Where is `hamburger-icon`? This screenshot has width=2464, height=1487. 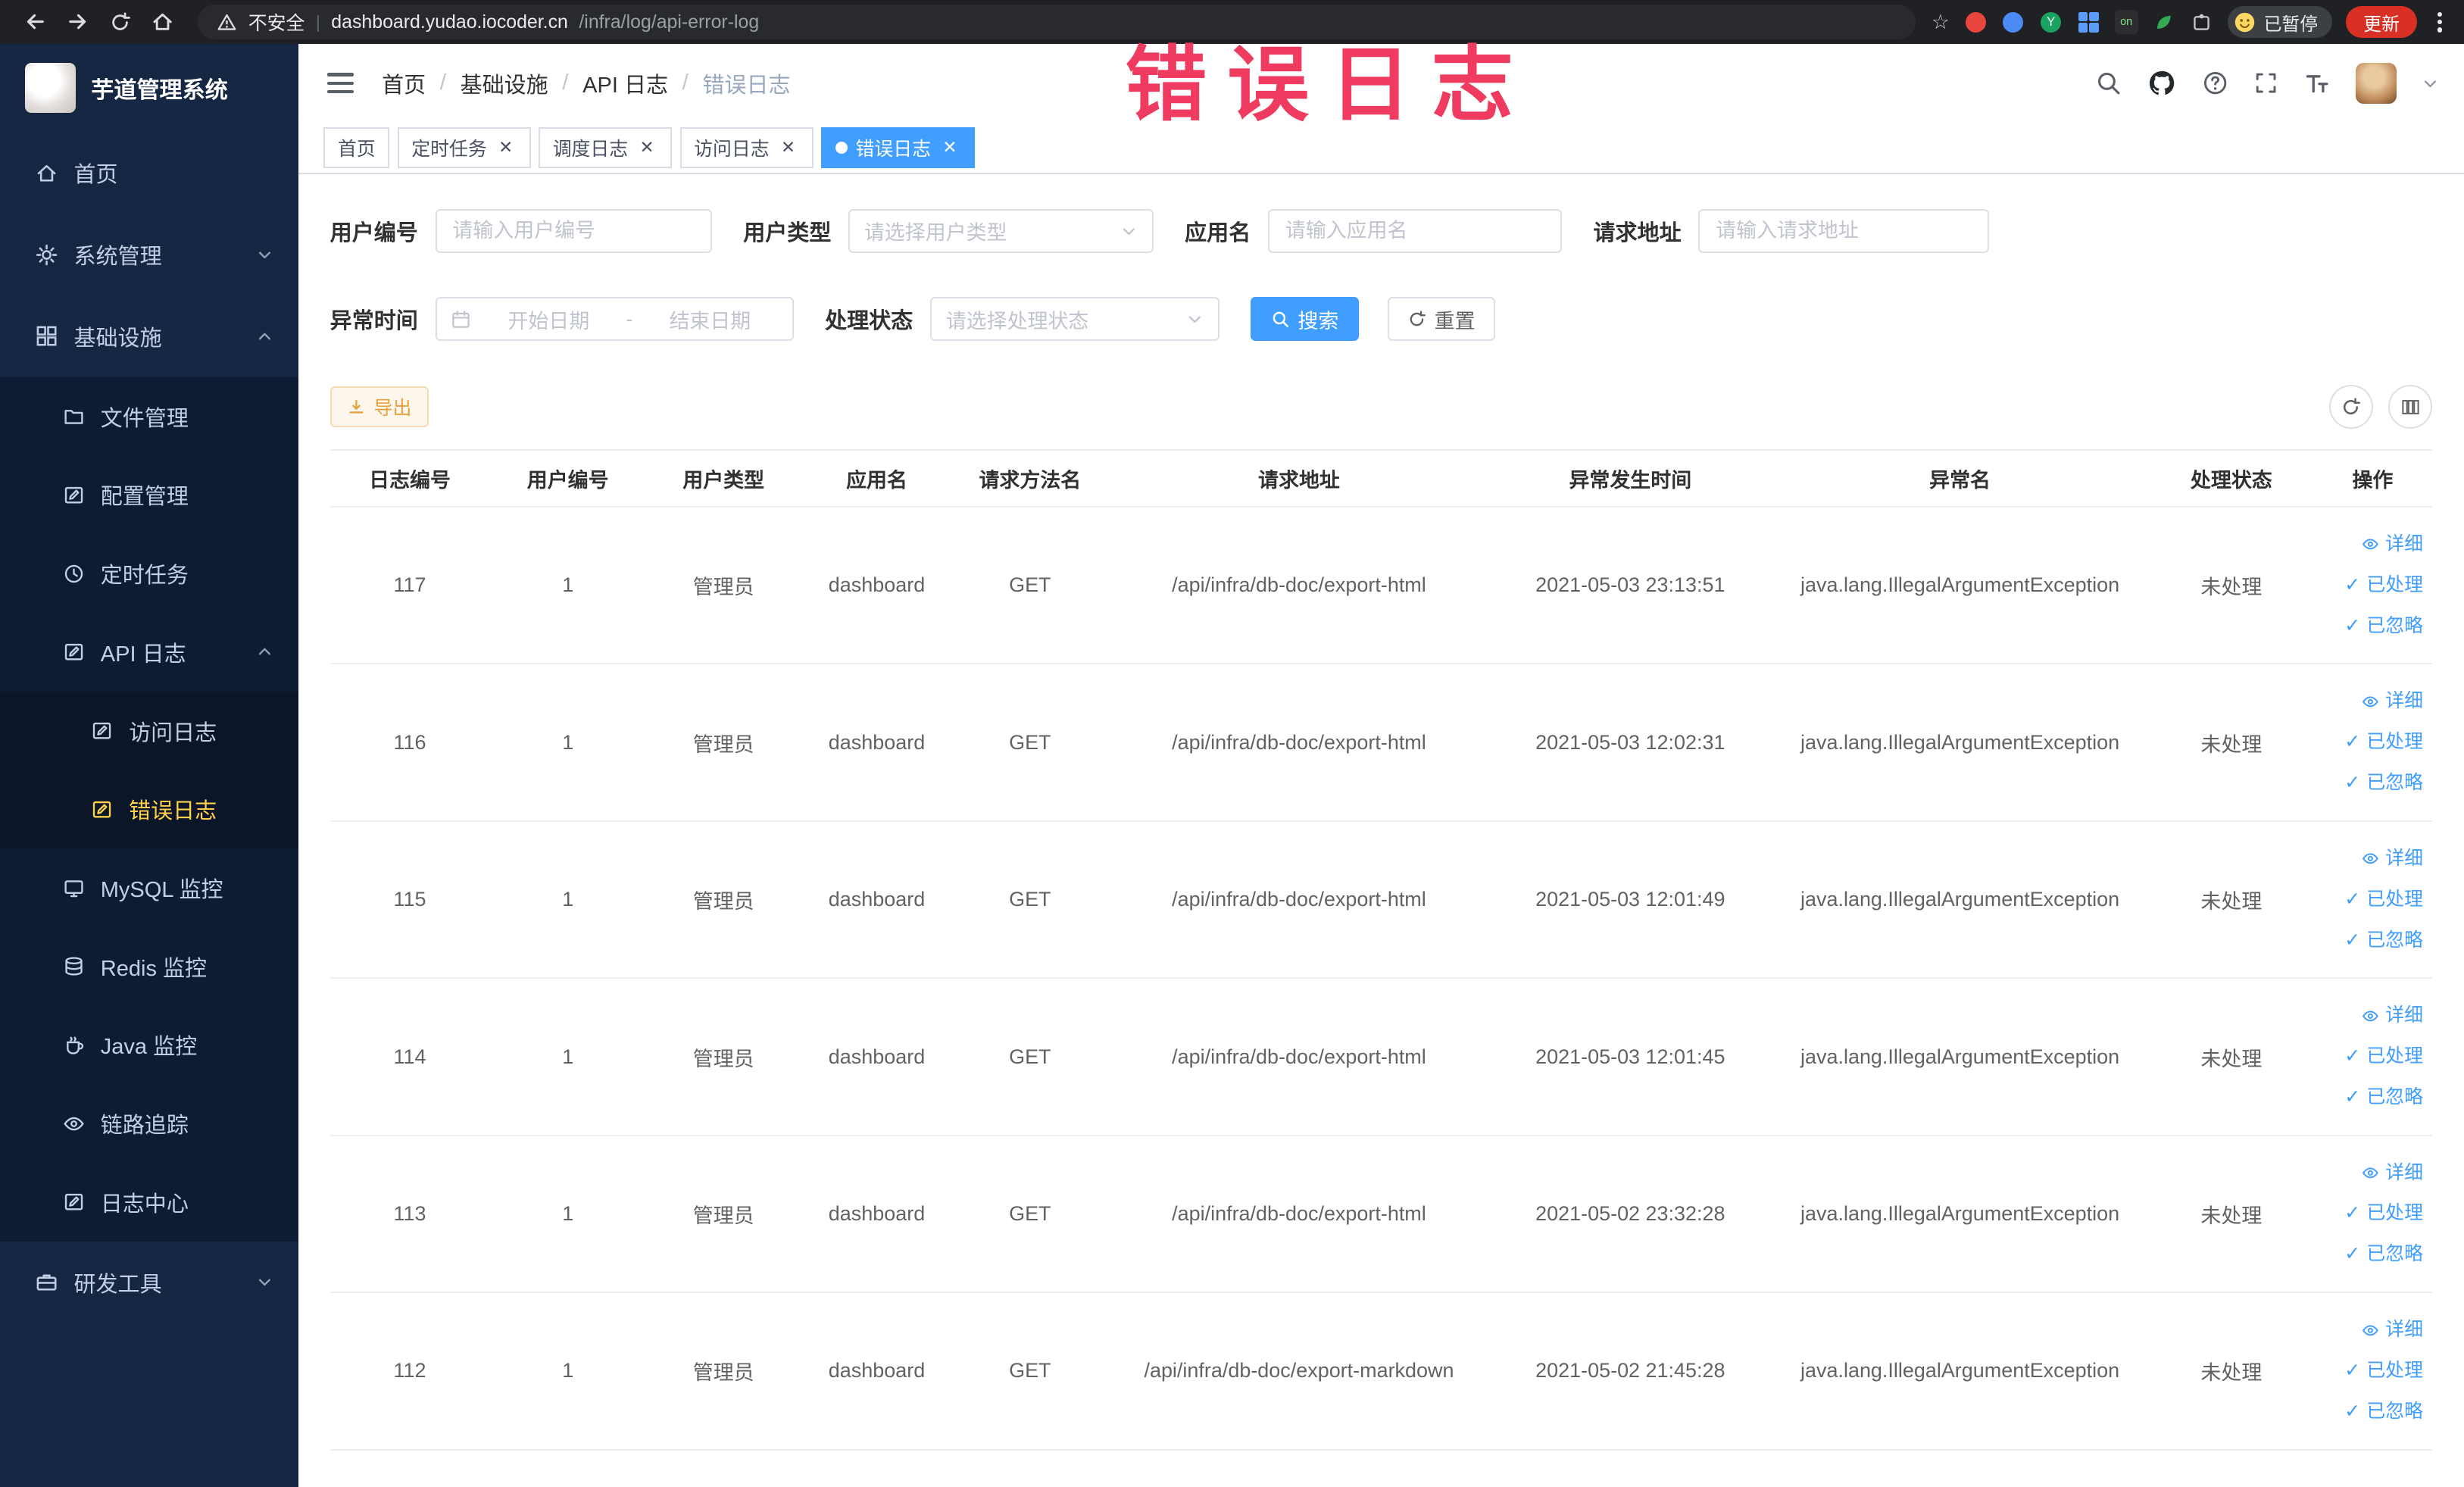 hamburger-icon is located at coordinates (340, 83).